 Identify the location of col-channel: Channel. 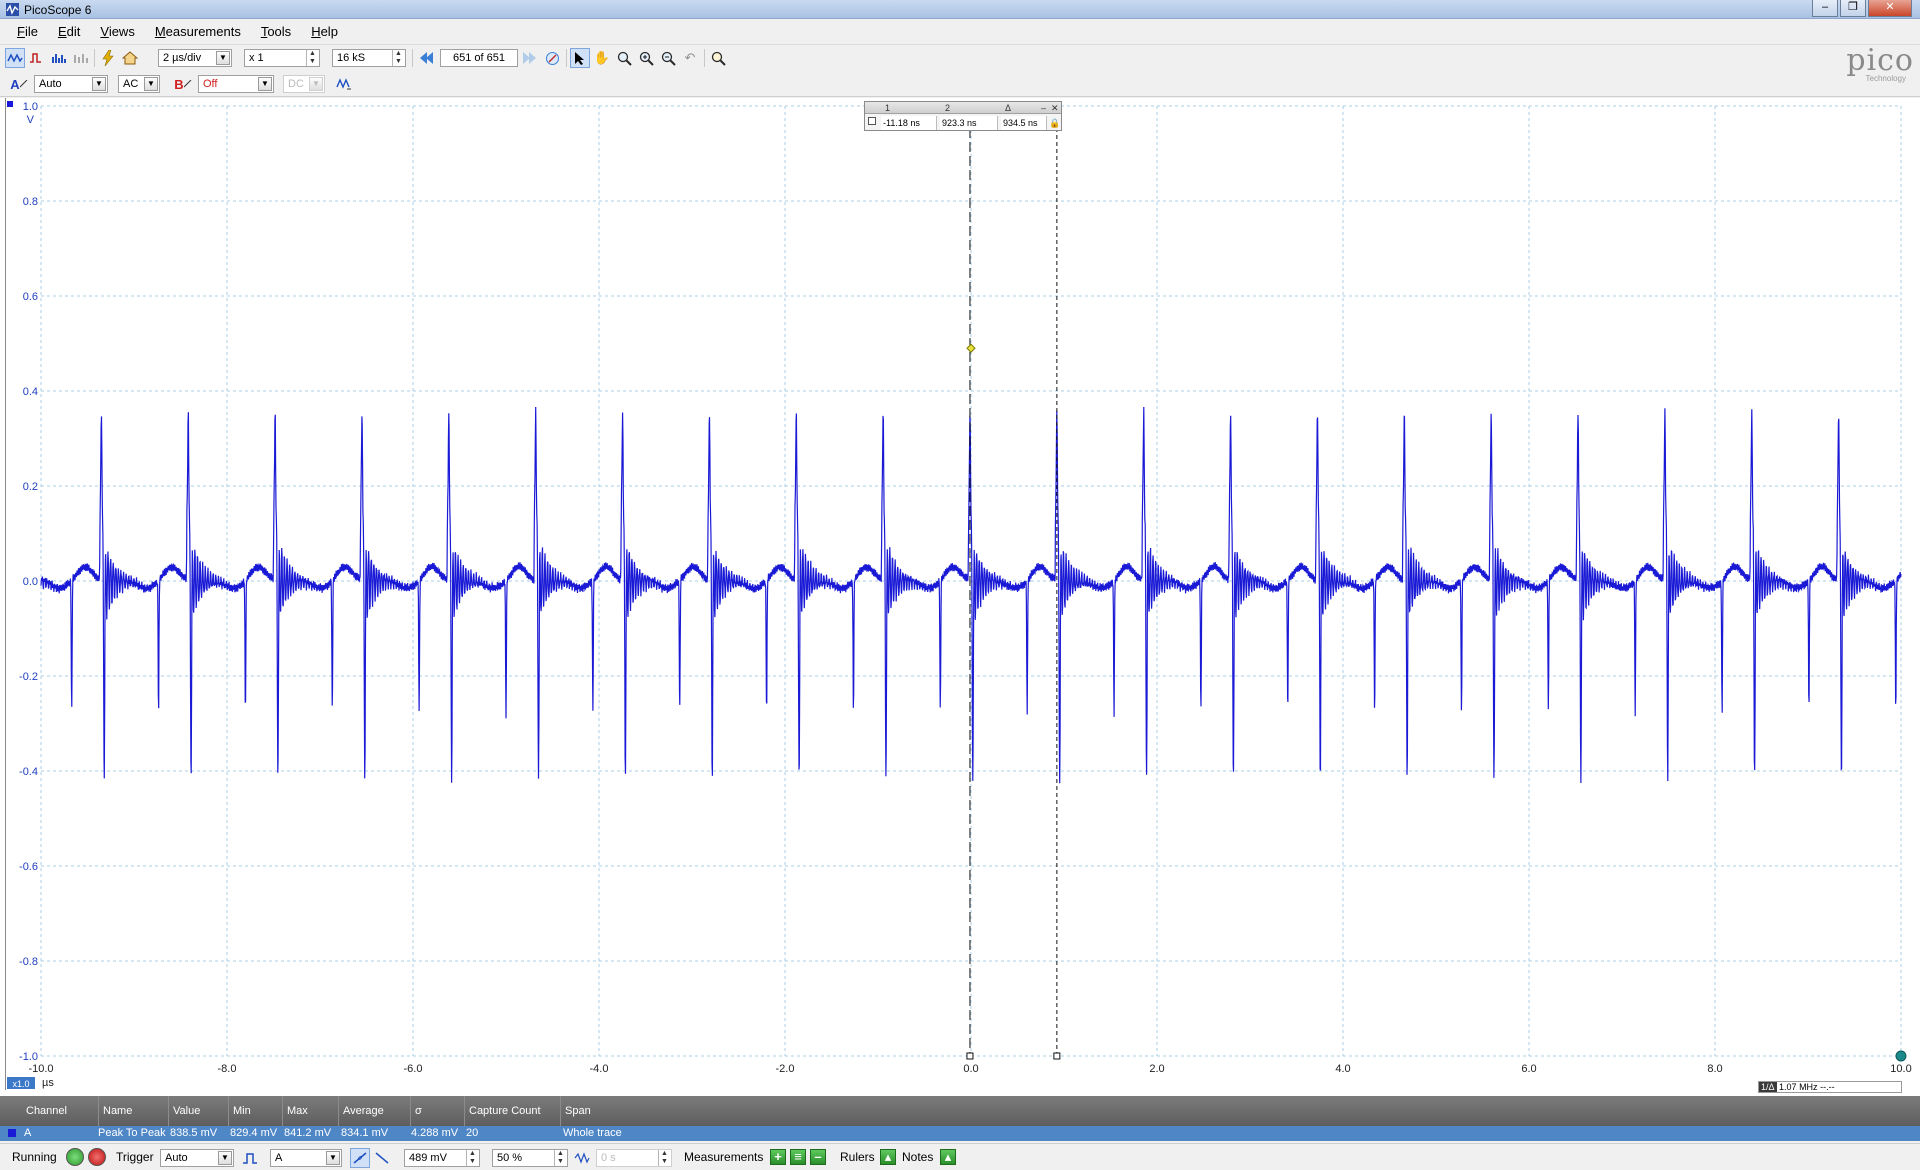
(60, 1111).